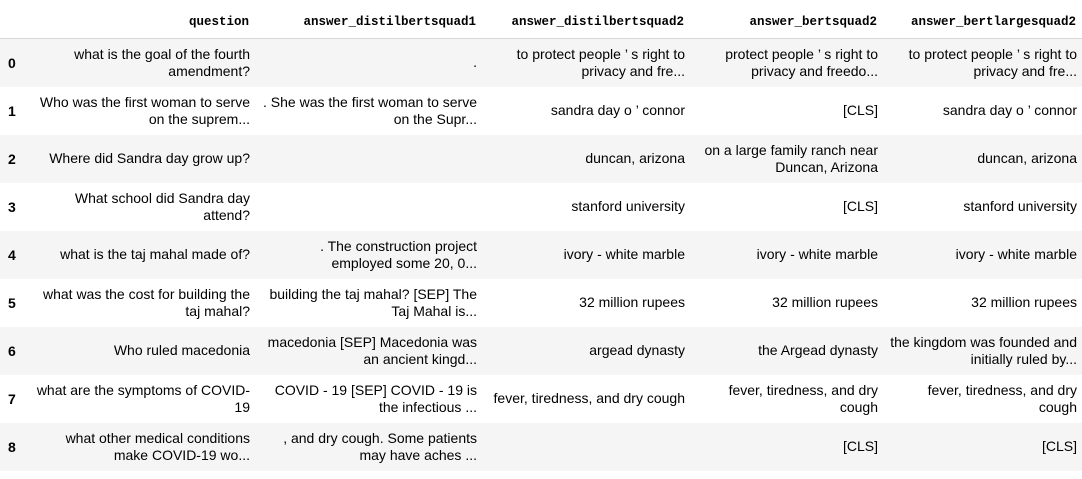 This screenshot has height=479, width=1082. What do you see at coordinates (635, 158) in the screenshot?
I see `answer-distilbertsquad2-cell: duncan, arizona` at bounding box center [635, 158].